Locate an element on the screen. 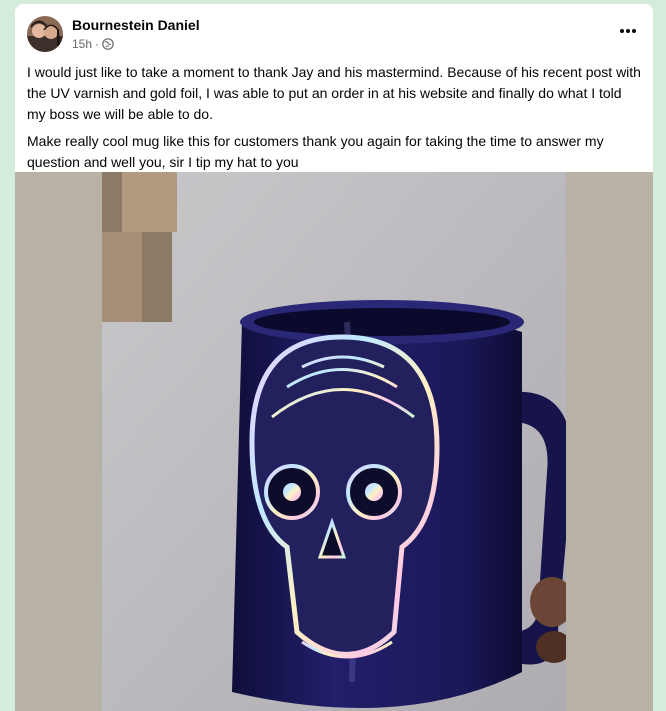 The image size is (666, 711). post-header: Bournestein Daniel 15h · is located at coordinates (334, 34).